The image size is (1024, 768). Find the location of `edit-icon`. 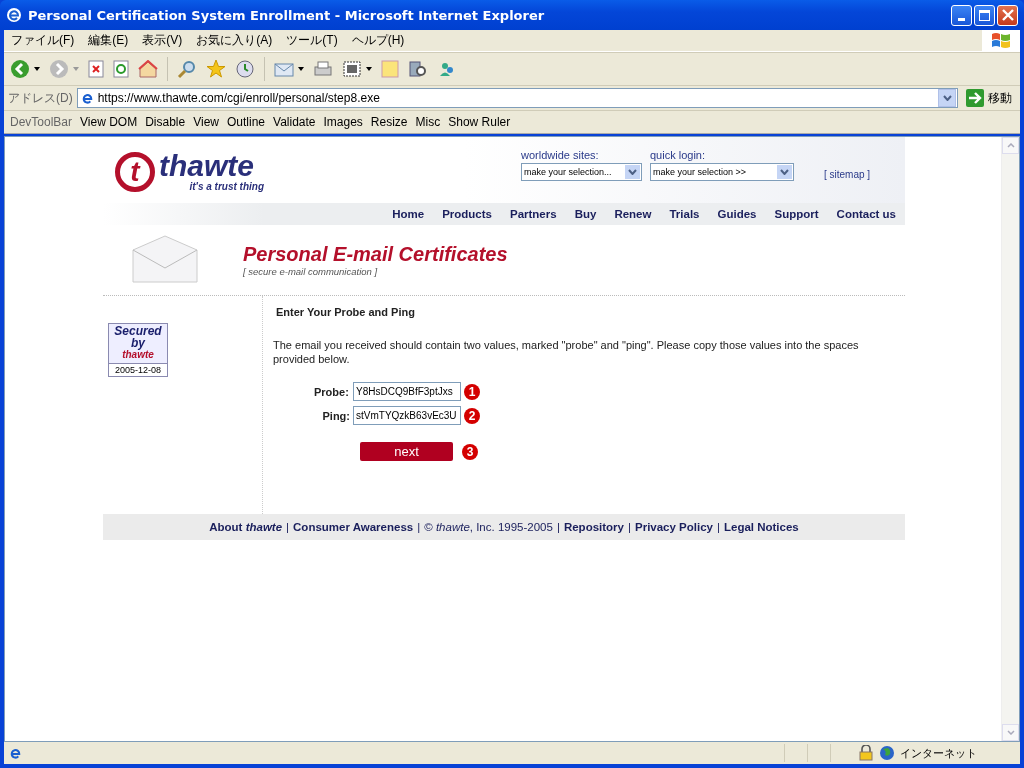

edit-icon is located at coordinates (352, 69).